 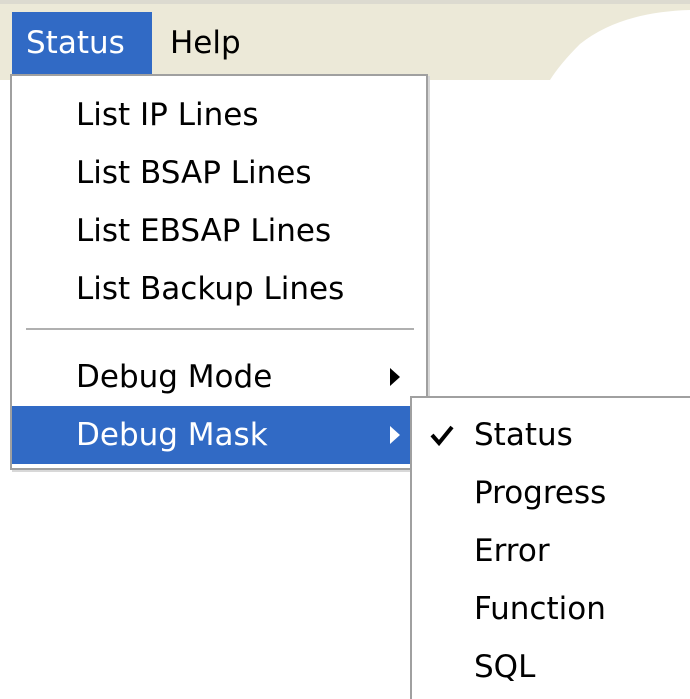 I want to click on menu-bar: Status Help, so click(x=345, y=40).